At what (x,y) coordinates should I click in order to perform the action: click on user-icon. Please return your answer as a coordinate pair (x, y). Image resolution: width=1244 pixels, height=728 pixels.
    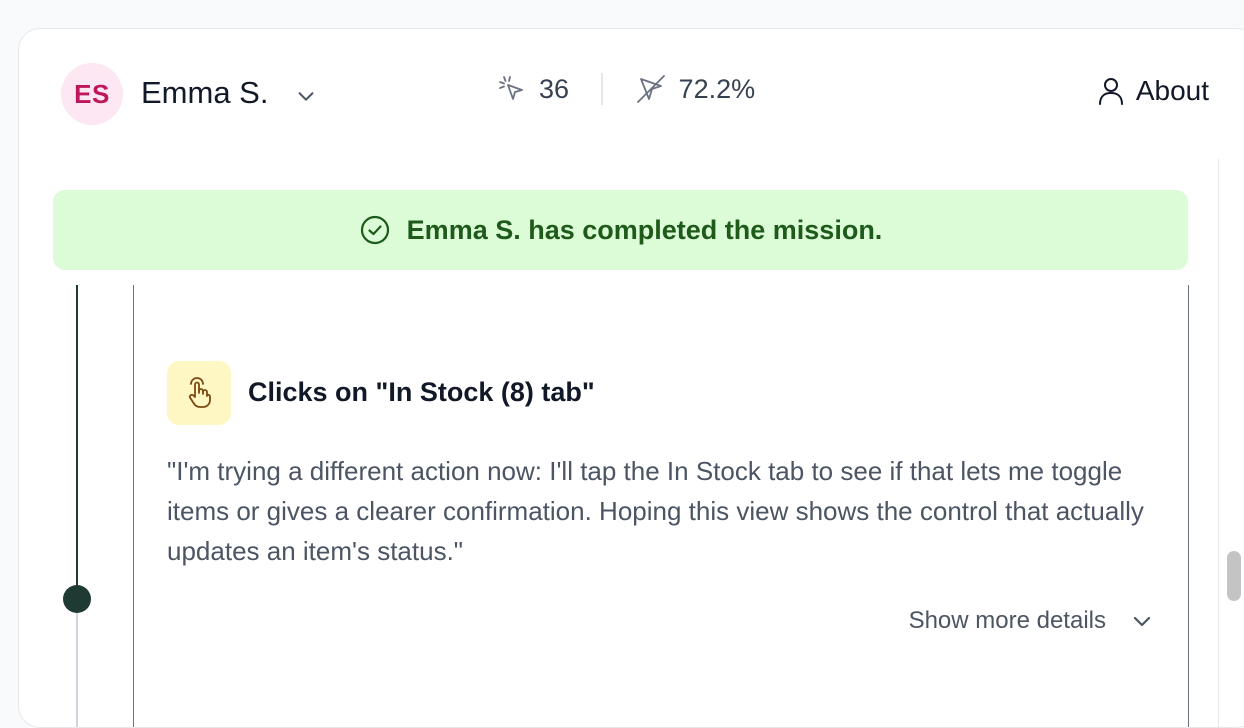
    Looking at the image, I should click on (1110, 91).